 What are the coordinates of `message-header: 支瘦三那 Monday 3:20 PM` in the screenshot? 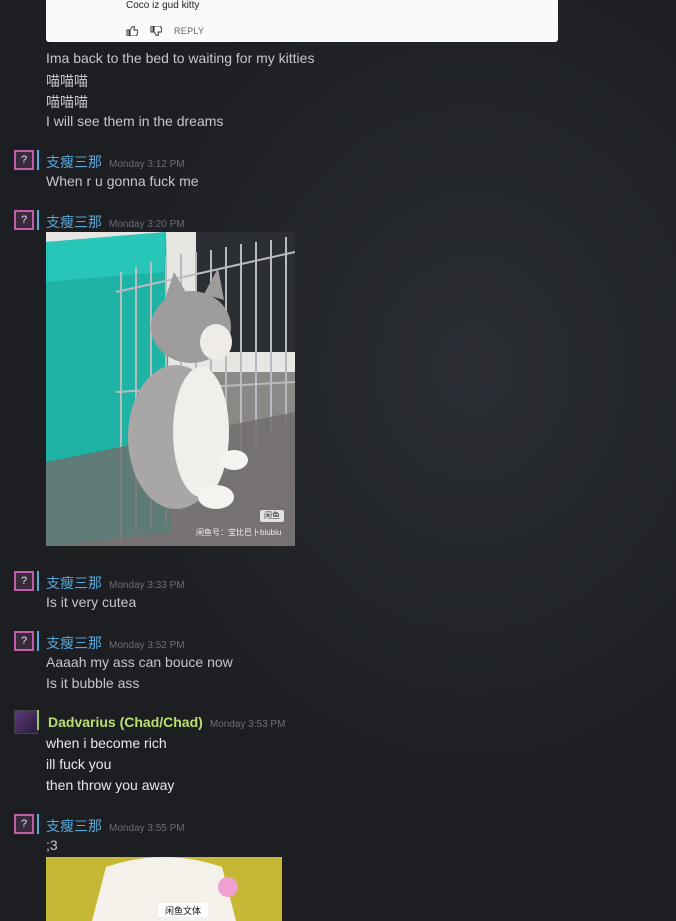 It's located at (115, 222).